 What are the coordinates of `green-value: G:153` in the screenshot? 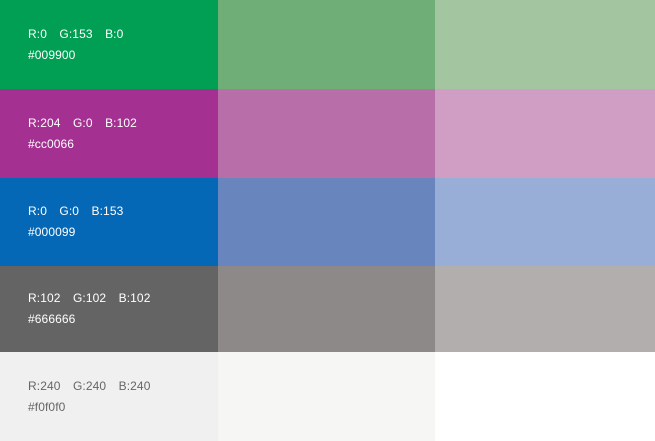 It's located at (76, 33).